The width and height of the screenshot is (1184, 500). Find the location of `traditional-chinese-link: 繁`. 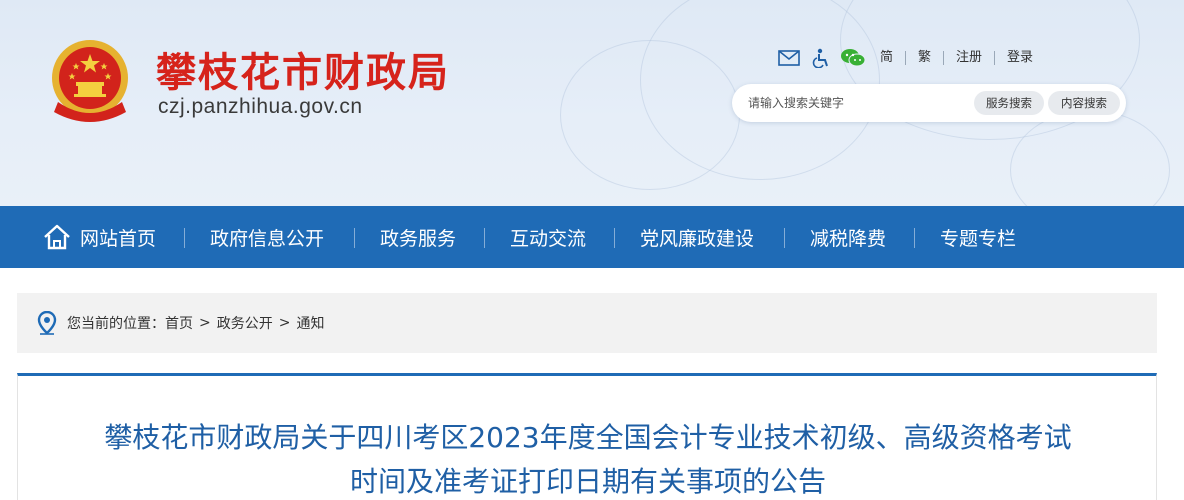

traditional-chinese-link: 繁 is located at coordinates (924, 58).